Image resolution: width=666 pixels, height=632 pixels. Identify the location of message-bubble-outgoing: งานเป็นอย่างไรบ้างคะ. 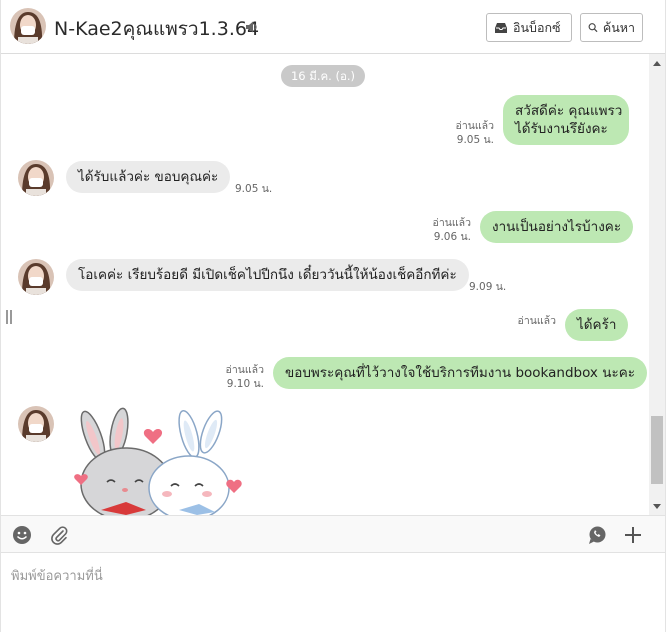
(557, 227).